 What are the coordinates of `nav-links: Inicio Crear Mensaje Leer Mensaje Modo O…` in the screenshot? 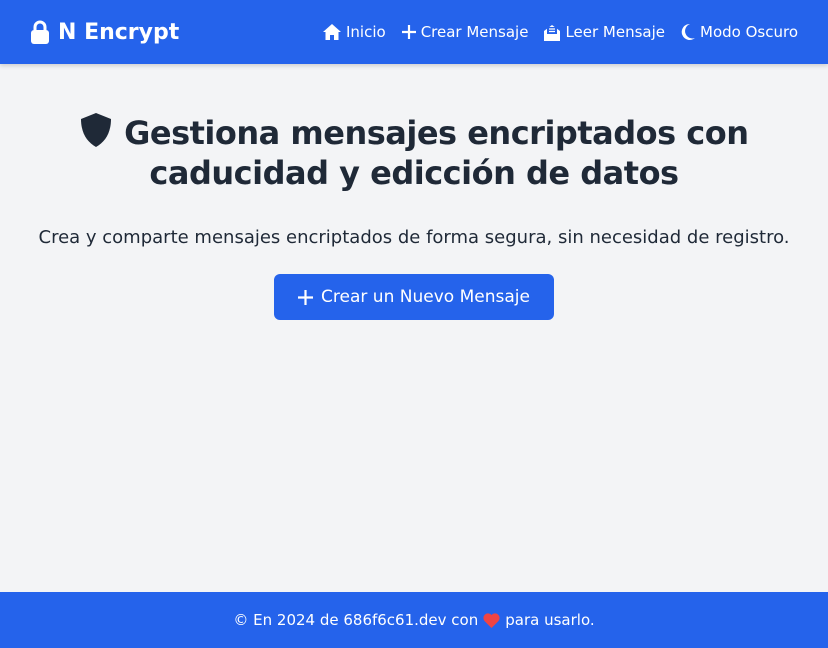 It's located at (560, 32).